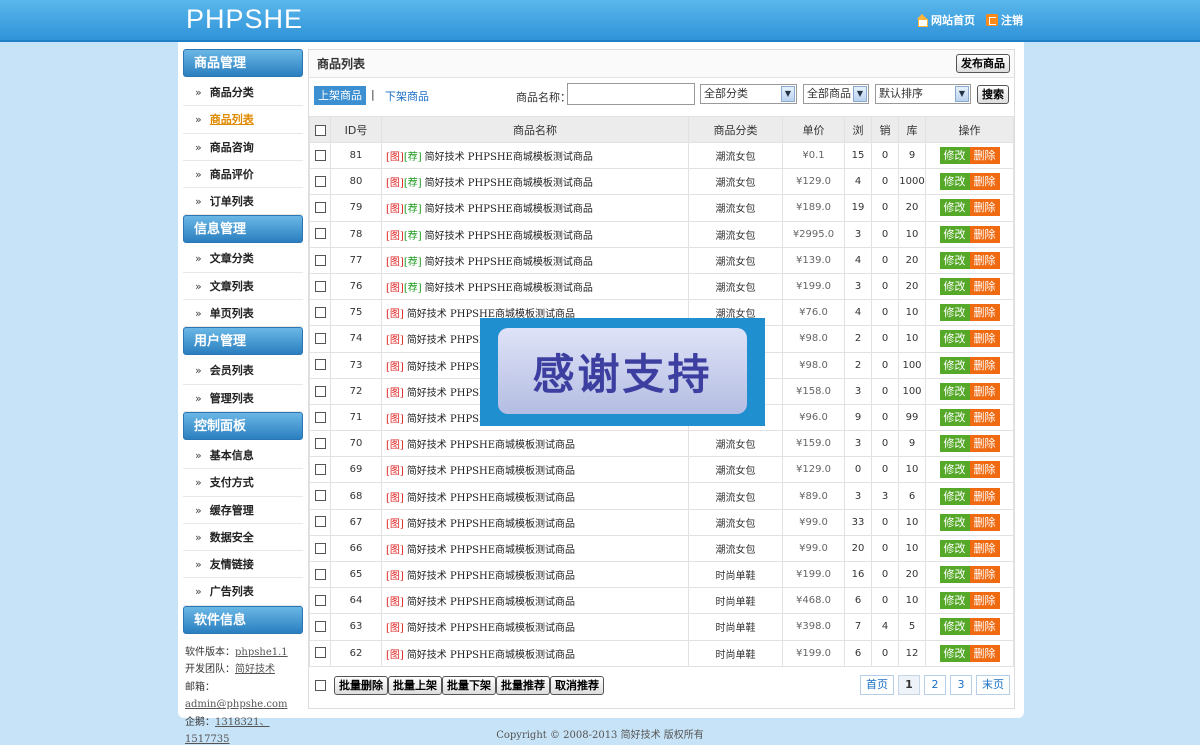  Describe the element at coordinates (415, 685) in the screenshot. I see `bulk-onsale-button: 批量上架` at that location.